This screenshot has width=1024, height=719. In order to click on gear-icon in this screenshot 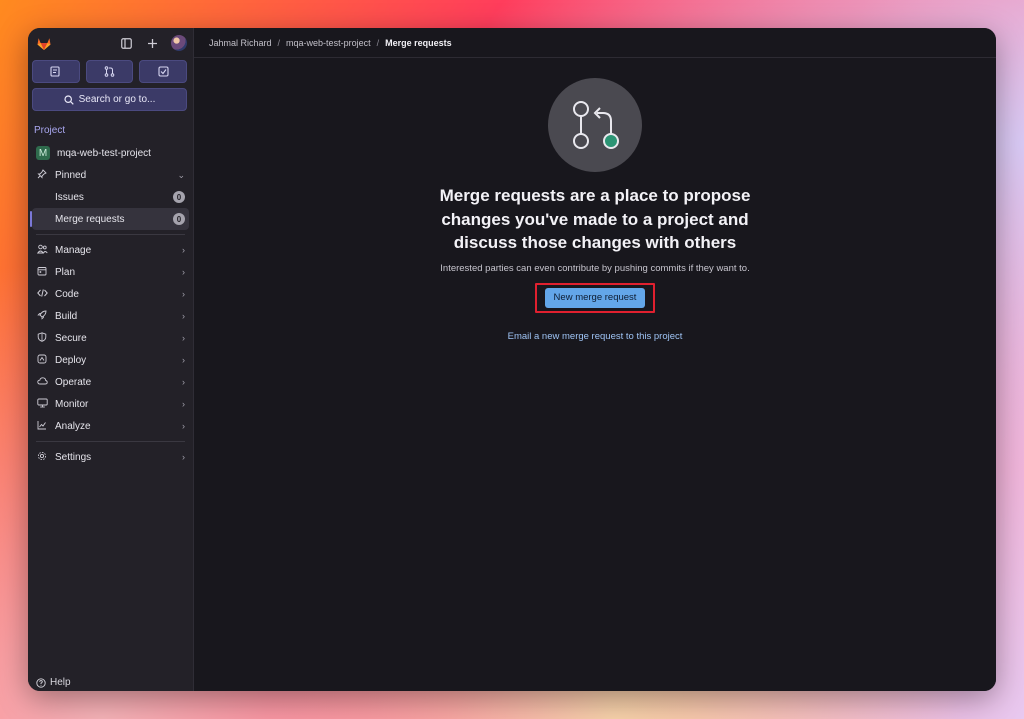, I will do `click(42, 457)`.